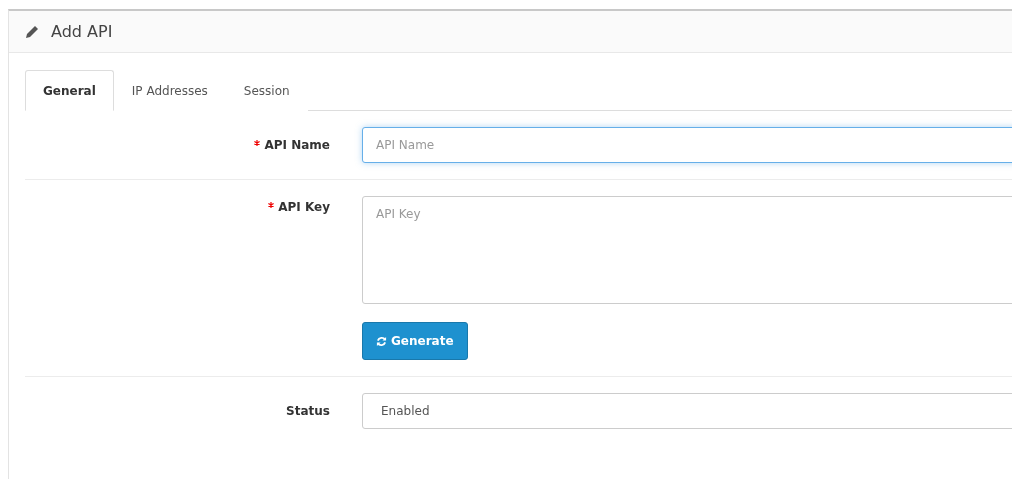  I want to click on field-label: Status, so click(308, 411).